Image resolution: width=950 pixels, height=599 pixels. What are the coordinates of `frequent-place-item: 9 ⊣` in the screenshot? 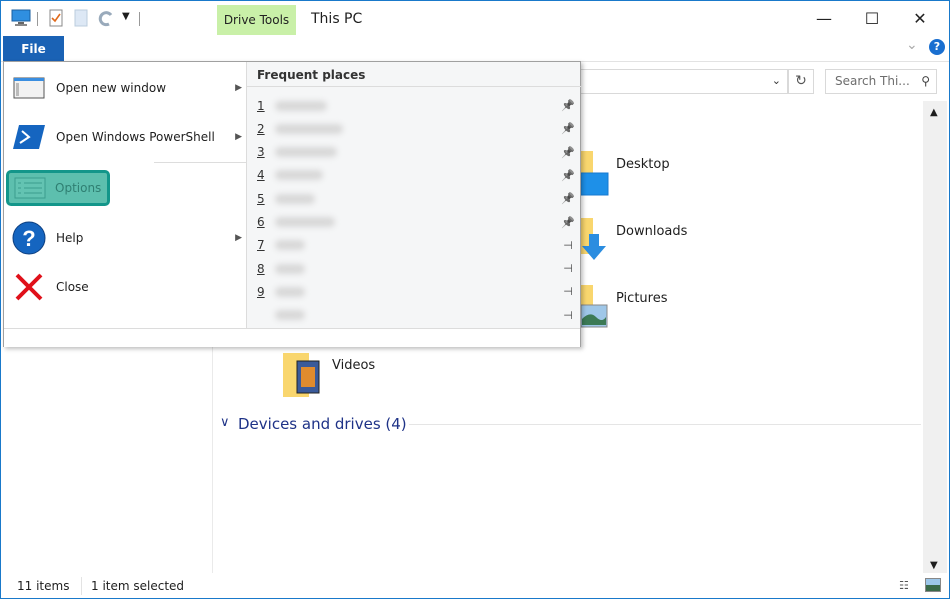 It's located at (416, 291).